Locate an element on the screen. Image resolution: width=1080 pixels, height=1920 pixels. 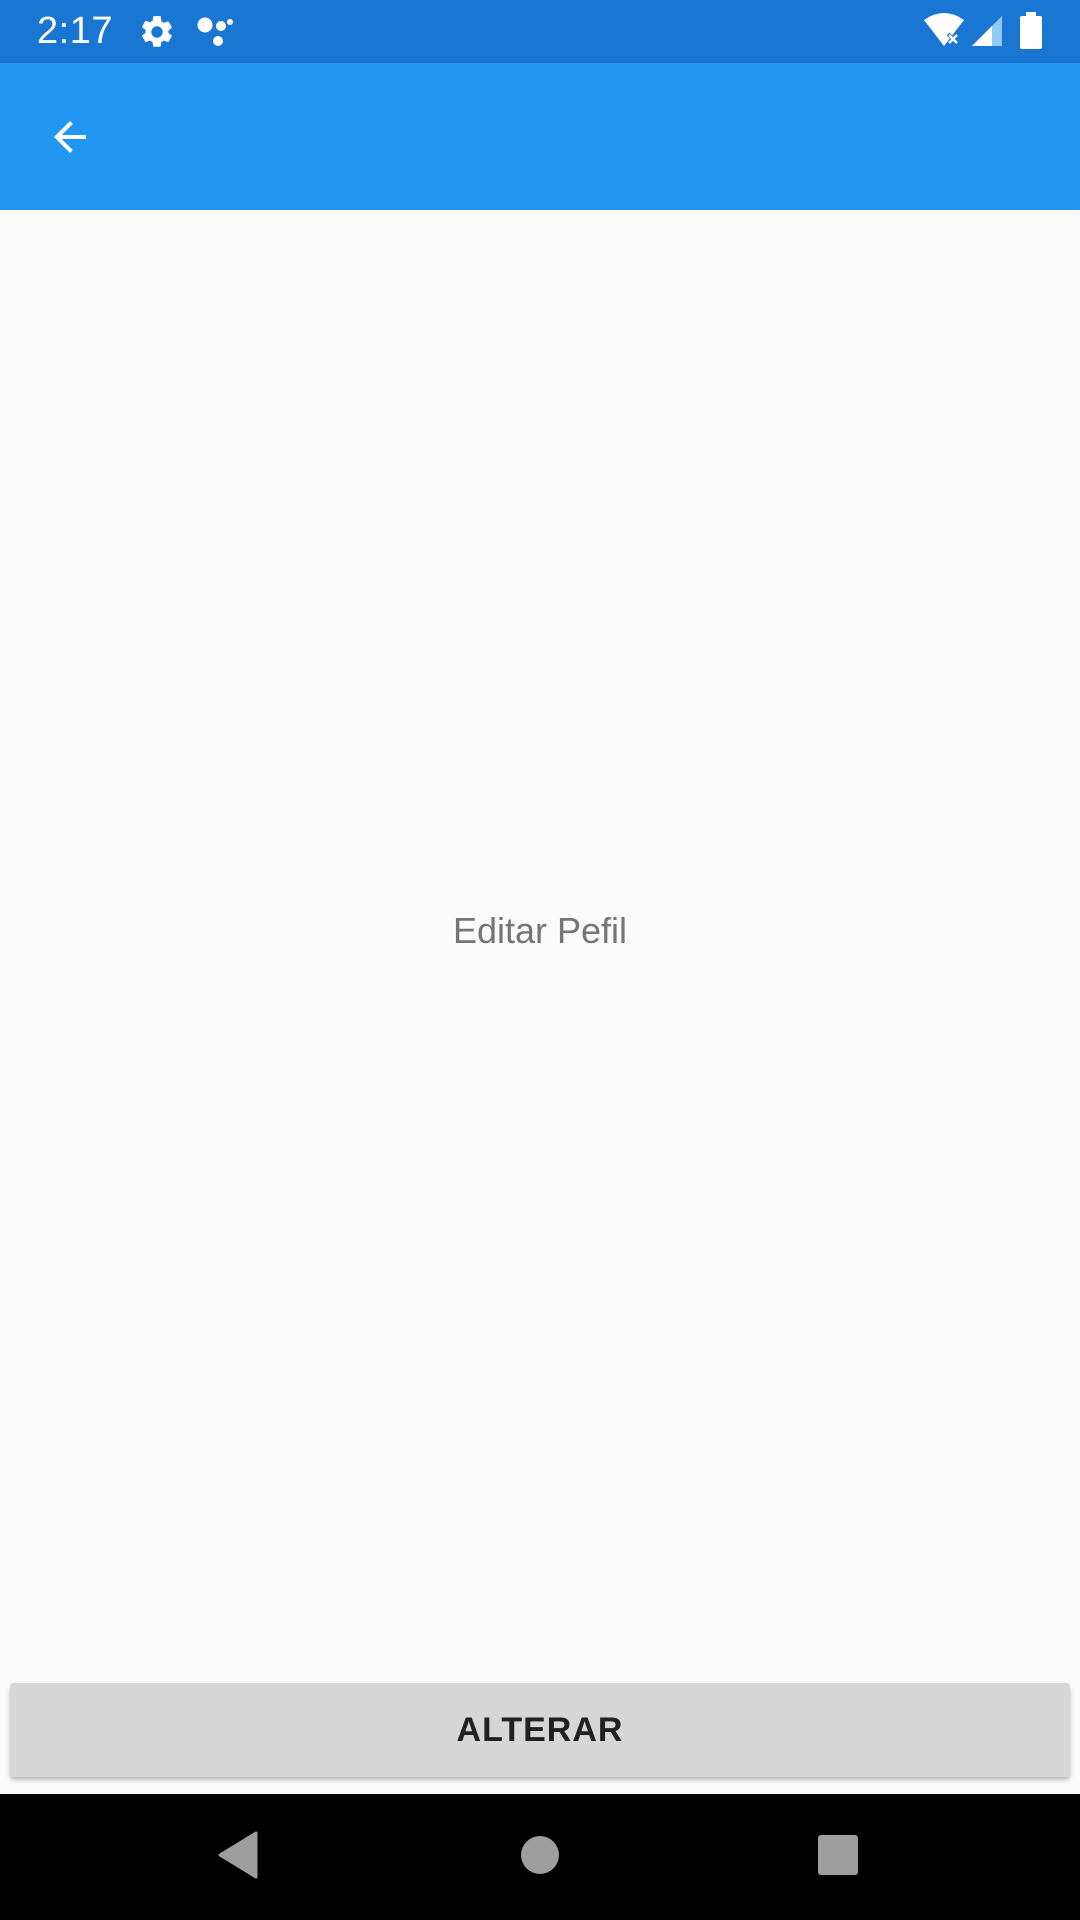
arrow-left-icon is located at coordinates (70, 139).